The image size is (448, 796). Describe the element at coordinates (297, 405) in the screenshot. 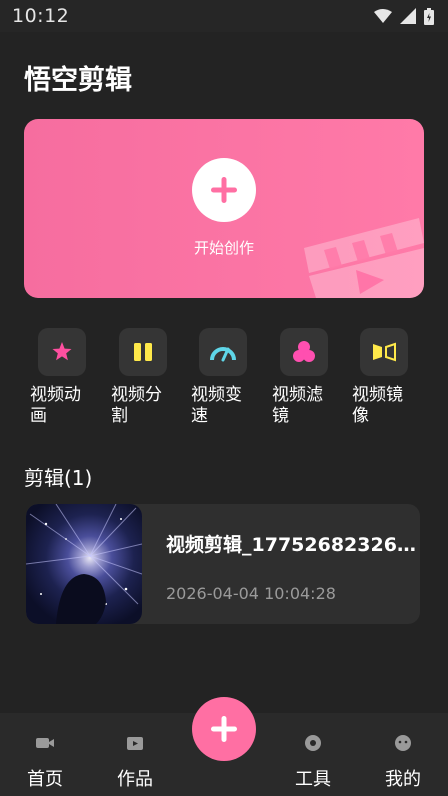

I see `tool-label: 视频滤镜` at that location.